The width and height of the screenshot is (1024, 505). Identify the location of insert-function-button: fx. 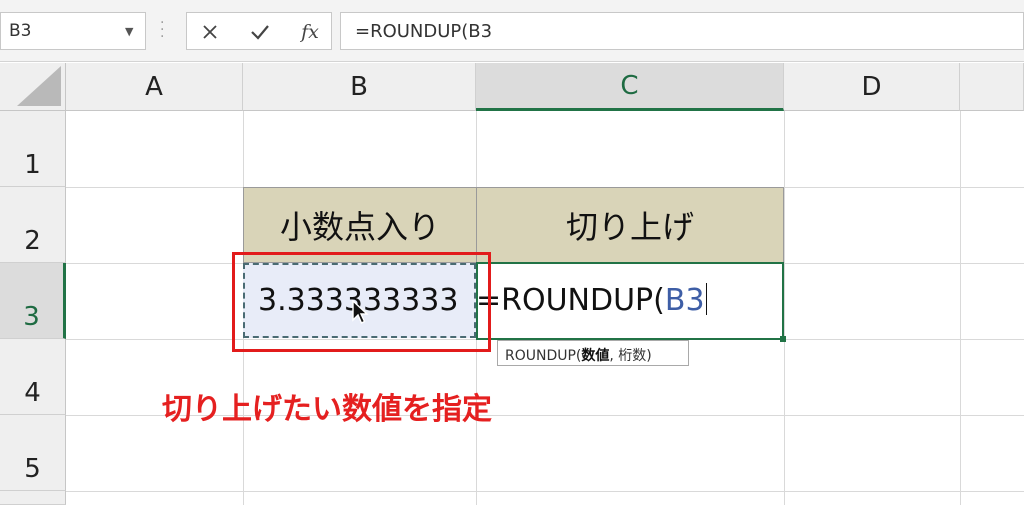
(310, 32).